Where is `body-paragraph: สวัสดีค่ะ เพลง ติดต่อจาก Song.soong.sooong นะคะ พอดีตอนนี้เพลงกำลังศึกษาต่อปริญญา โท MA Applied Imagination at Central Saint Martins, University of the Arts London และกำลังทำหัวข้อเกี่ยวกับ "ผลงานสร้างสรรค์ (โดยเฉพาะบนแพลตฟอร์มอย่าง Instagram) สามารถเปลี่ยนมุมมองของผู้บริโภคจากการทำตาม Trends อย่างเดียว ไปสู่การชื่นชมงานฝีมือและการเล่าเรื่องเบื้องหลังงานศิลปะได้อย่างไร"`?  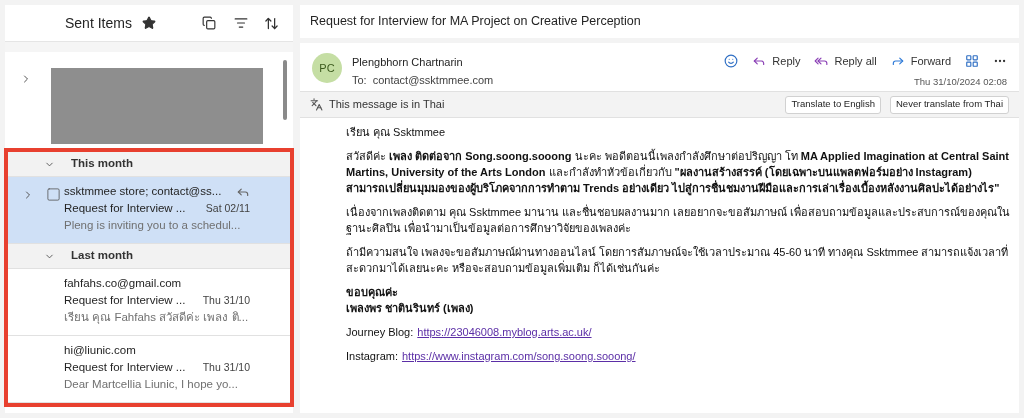
body-paragraph: สวัสดีค่ะ เพลง ติดต่อจาก Song.soong.sooong นะคะ พอดีตอนนี้เพลงกำลังศึกษาต่อปริญญา โท MA Applied Imagination at Central Saint Martins, University of the Arts London และกำลังทำหัวข้อเกี่ยวกับ "ผลงานสร้างสรรค์ (โดยเฉพาะบนแพลตฟอร์มอย่าง Instagram) สามารถเปลี่ยนมุมมองของผู้บริโภคจากการทำตาม Trends อย่างเดียว ไปสู่การชื่นชมงานฝีมือและการเล่าเรื่องเบื้องหลังงานศิลปะได้อย่างไร" is located at coordinates (678, 172).